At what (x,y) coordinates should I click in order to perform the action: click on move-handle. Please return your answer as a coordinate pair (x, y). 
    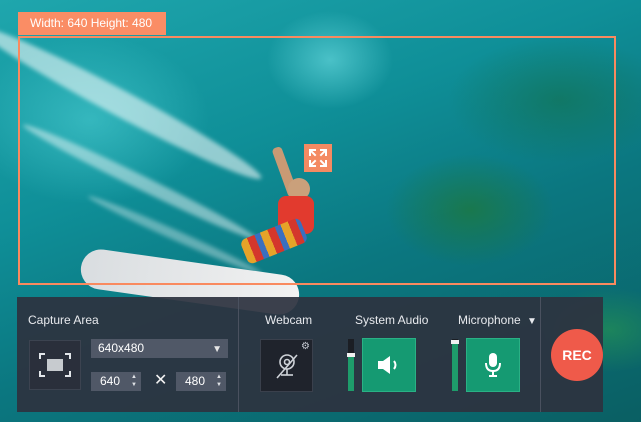
    Looking at the image, I should click on (318, 158).